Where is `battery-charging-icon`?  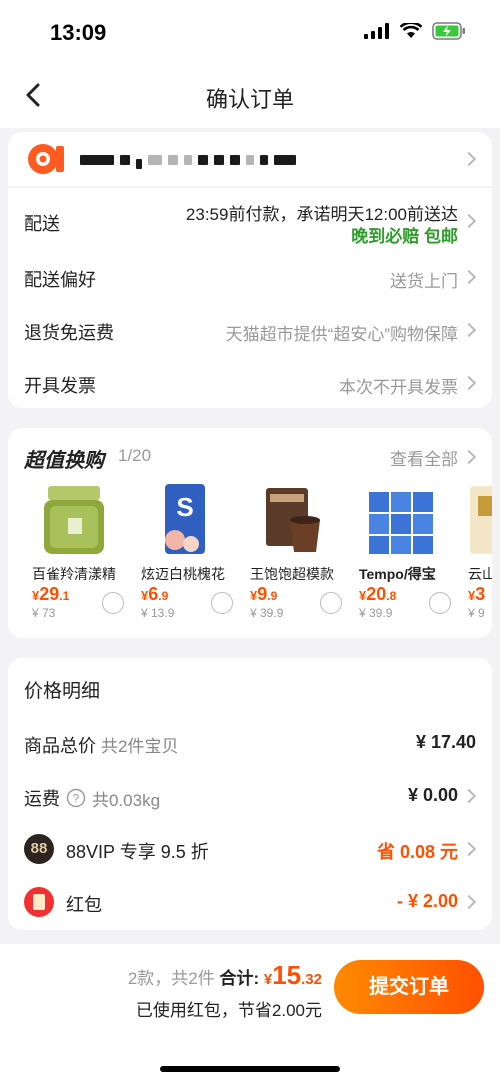
battery-charging-icon is located at coordinates (448, 31).